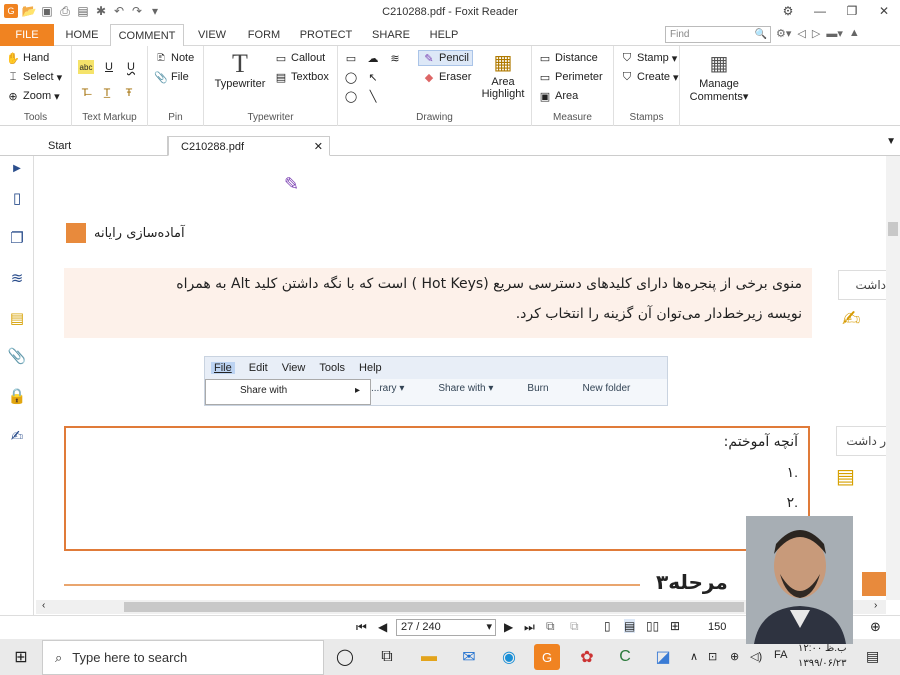 Image resolution: width=900 pixels, height=675 pixels. What do you see at coordinates (109, 67) in the screenshot?
I see `underline-icon: U` at bounding box center [109, 67].